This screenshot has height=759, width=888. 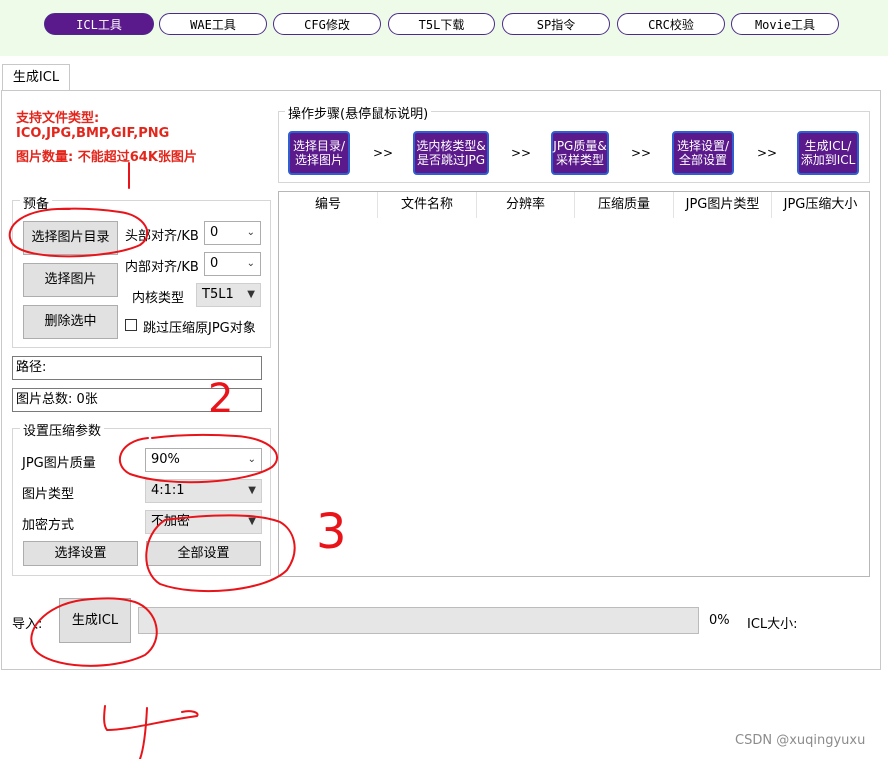 I want to click on core-type-select: T5L1 ▼, so click(x=228, y=295).